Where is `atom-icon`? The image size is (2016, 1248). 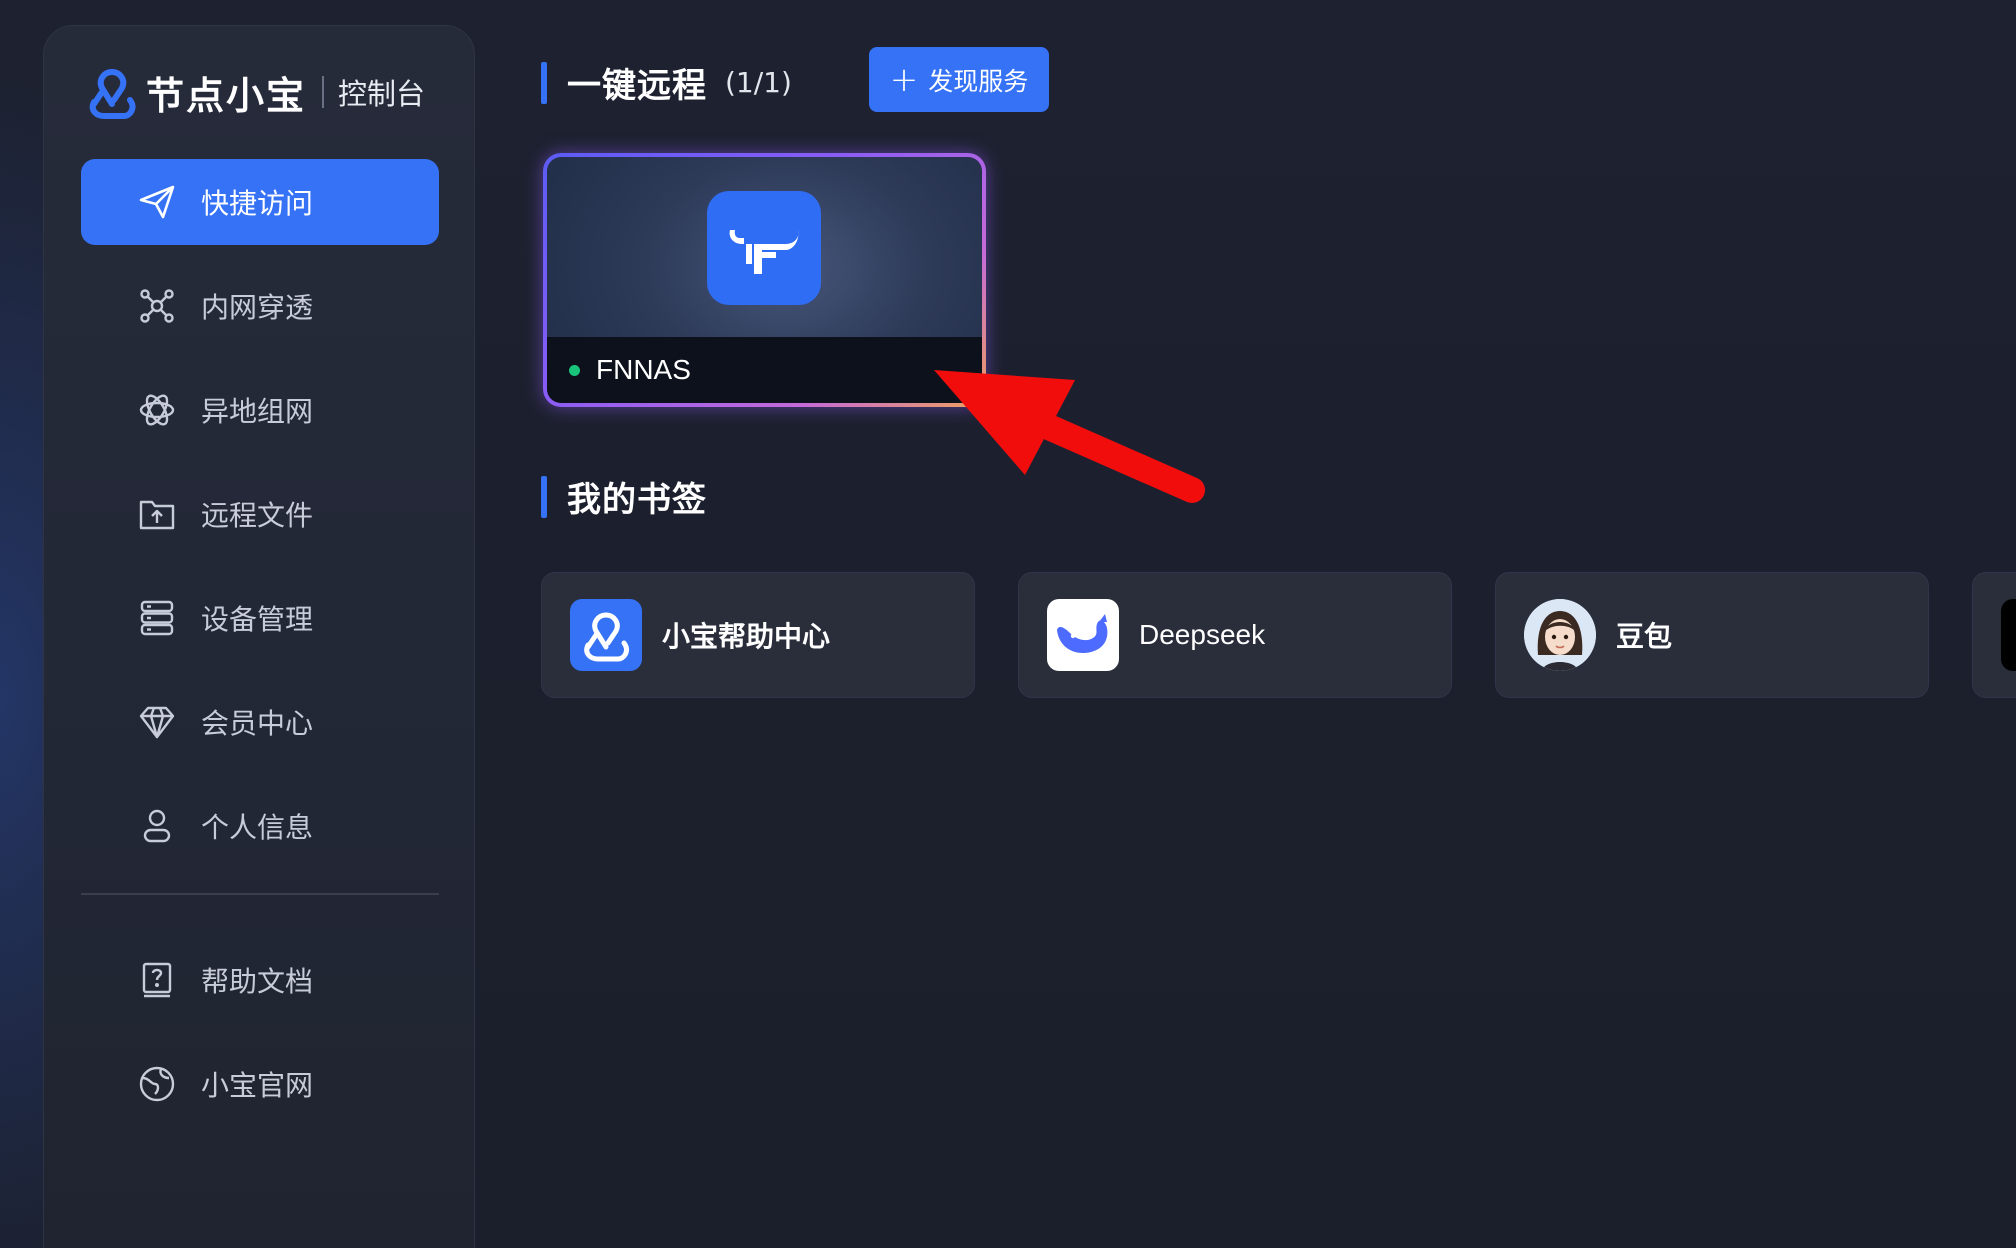
atom-icon is located at coordinates (157, 410).